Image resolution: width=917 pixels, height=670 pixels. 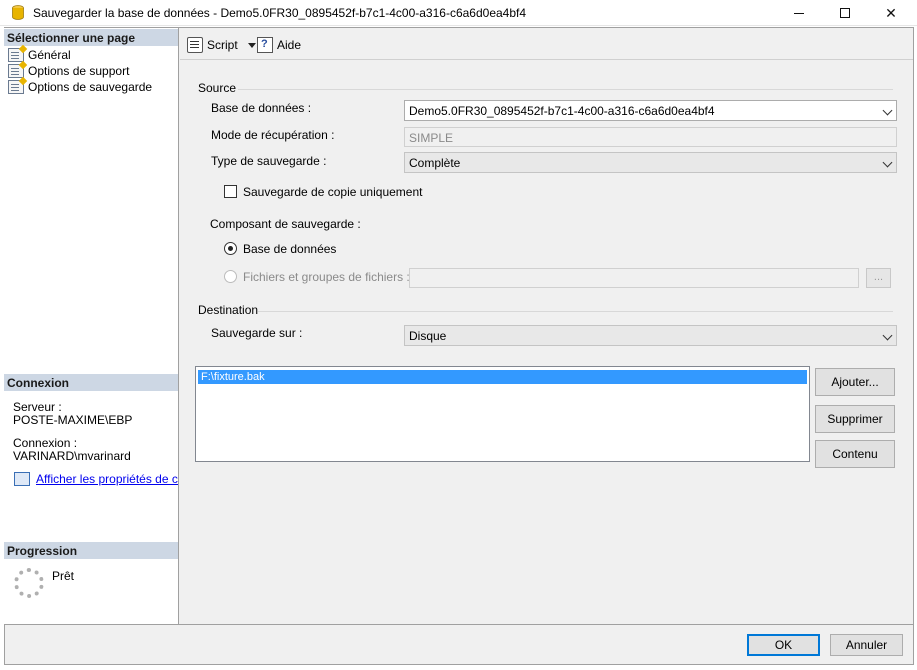 I want to click on recovery-model-label: Mode de récupération :, so click(x=273, y=135).